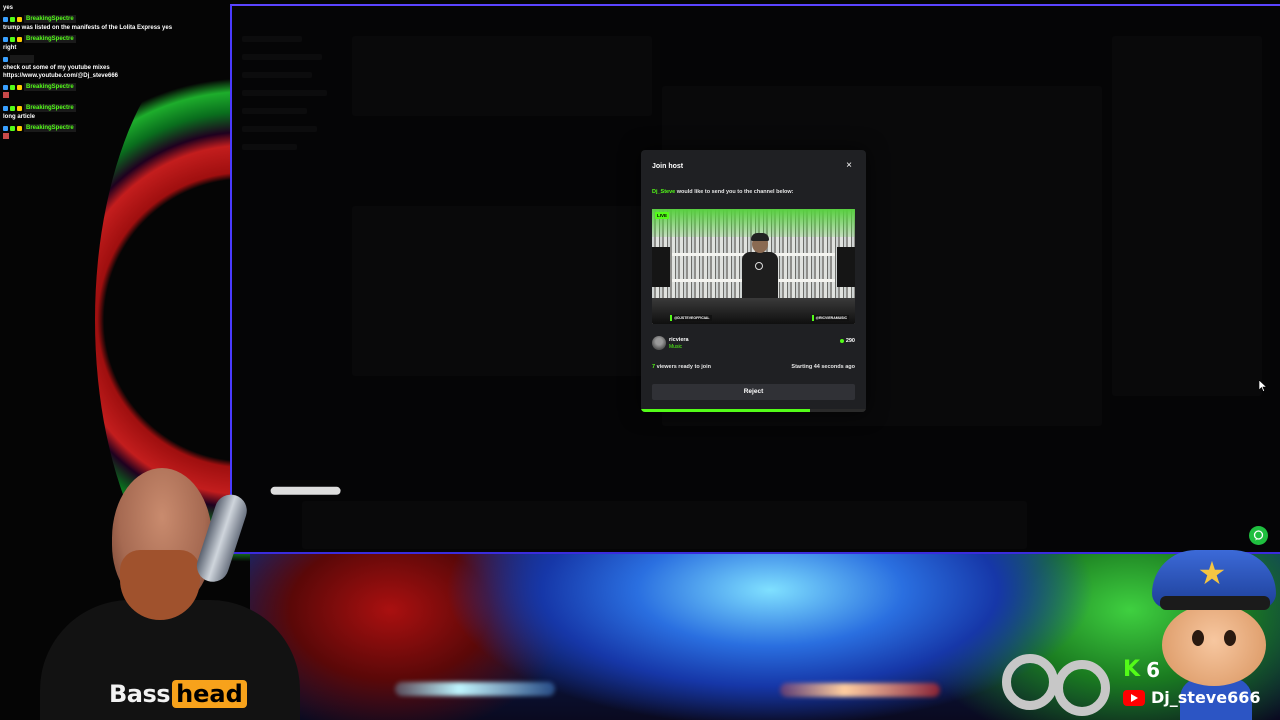  Describe the element at coordinates (830, 318) in the screenshot. I see `preview-lower-third: @RICVIERAMUSIC` at that location.